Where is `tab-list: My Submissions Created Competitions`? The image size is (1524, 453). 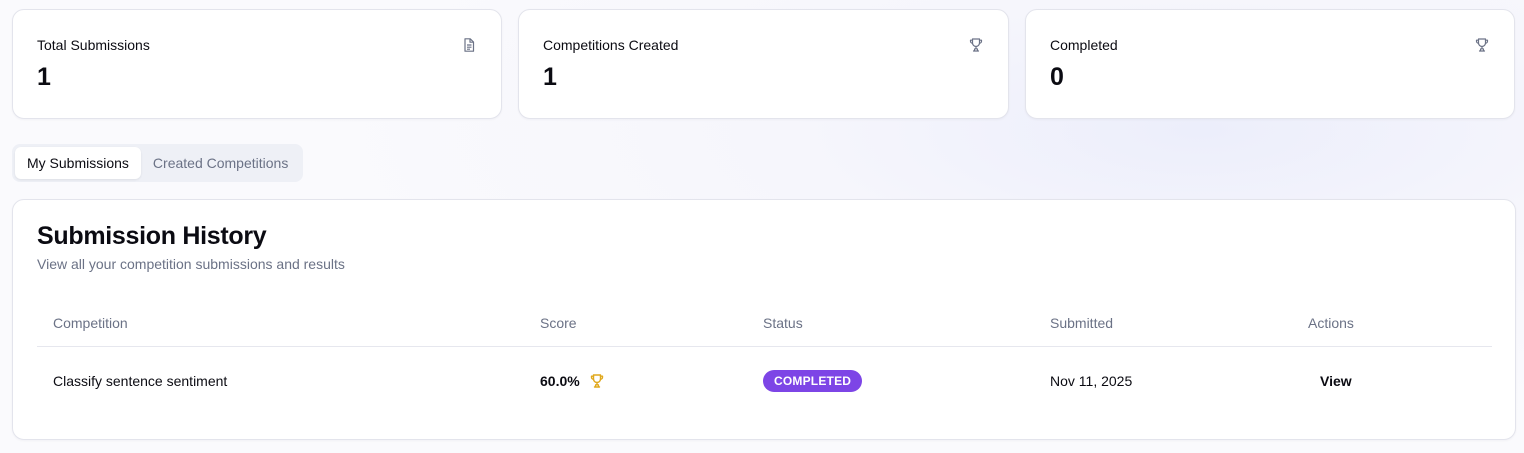
tab-list: My Submissions Created Competitions is located at coordinates (158, 163).